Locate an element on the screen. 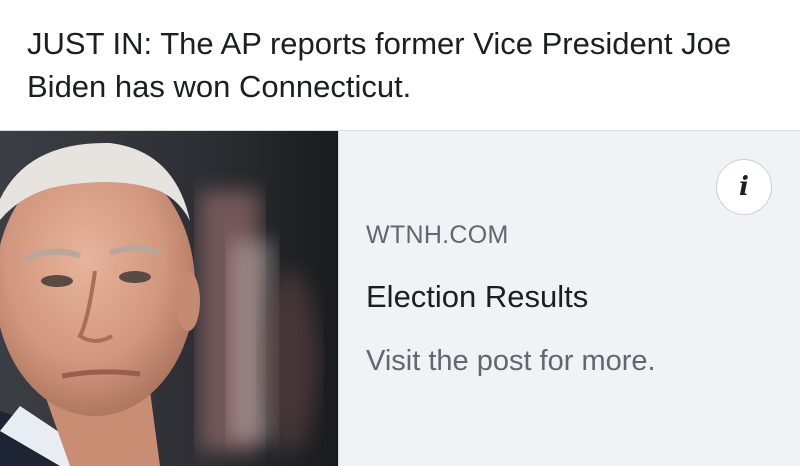 This screenshot has height=466, width=800. link-domain: WTNH.COM is located at coordinates (437, 235).